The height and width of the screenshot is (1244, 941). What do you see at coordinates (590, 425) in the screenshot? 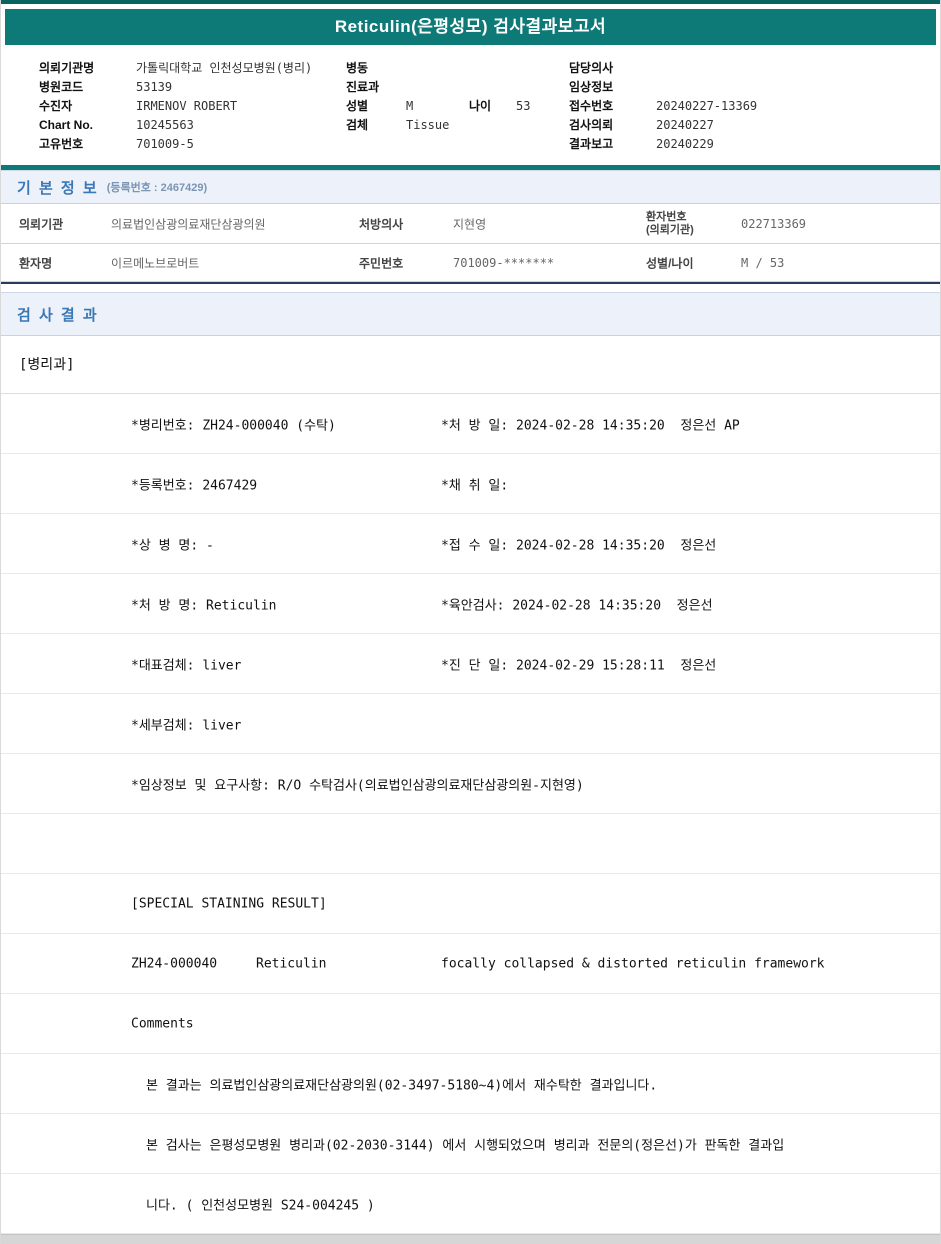
I see `prescription-date-field: *처 방 일: 2024-02-28 14:35:20 정은선 AP` at bounding box center [590, 425].